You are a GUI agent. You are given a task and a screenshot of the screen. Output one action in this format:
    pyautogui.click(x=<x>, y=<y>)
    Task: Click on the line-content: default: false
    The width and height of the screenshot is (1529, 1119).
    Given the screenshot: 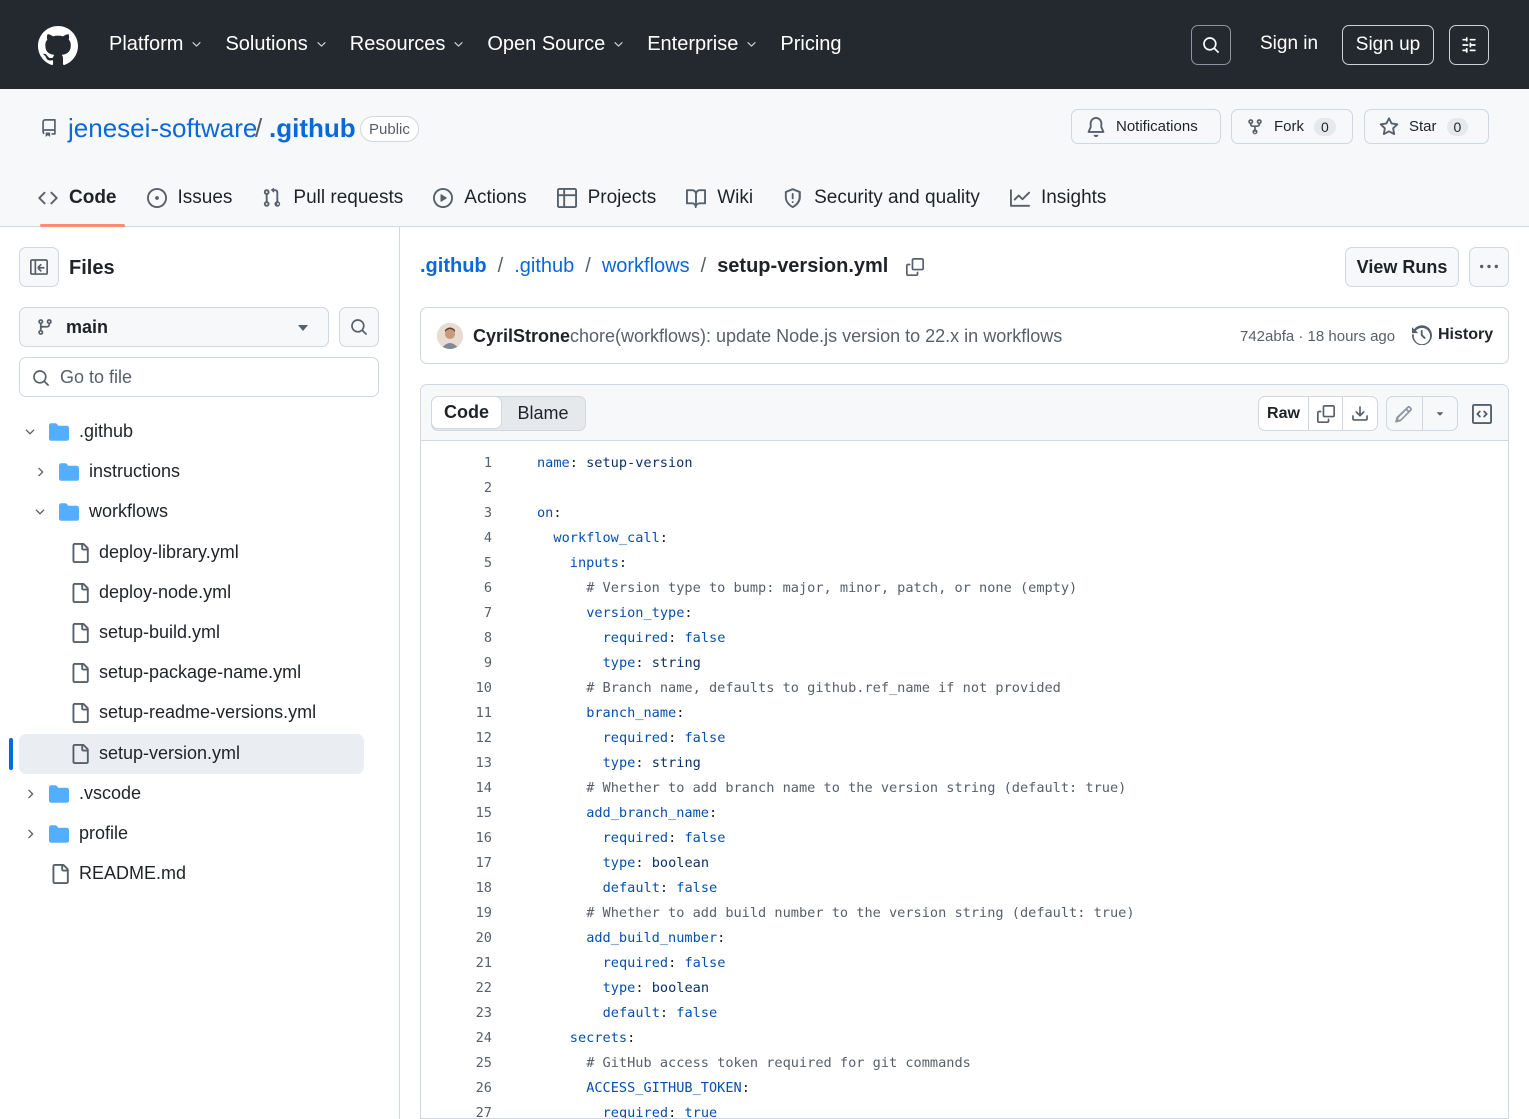 What is the action you would take?
    pyautogui.click(x=627, y=1013)
    